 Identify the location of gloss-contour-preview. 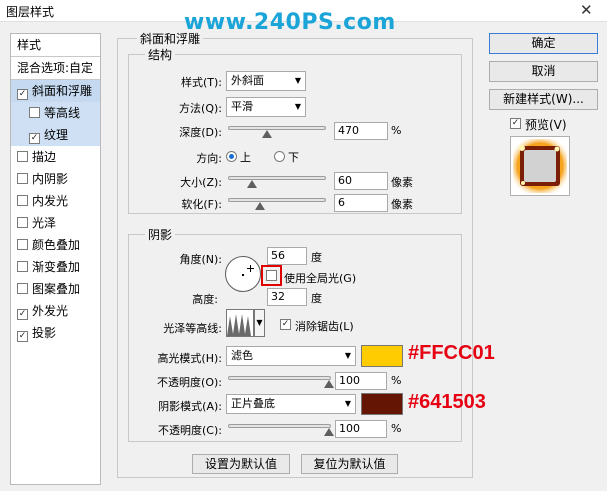
(240, 323).